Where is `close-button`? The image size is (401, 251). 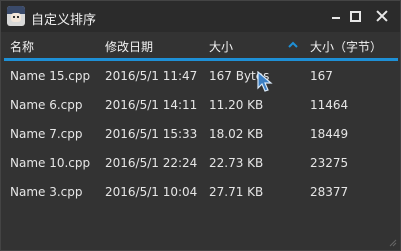
close-button is located at coordinates (382, 16).